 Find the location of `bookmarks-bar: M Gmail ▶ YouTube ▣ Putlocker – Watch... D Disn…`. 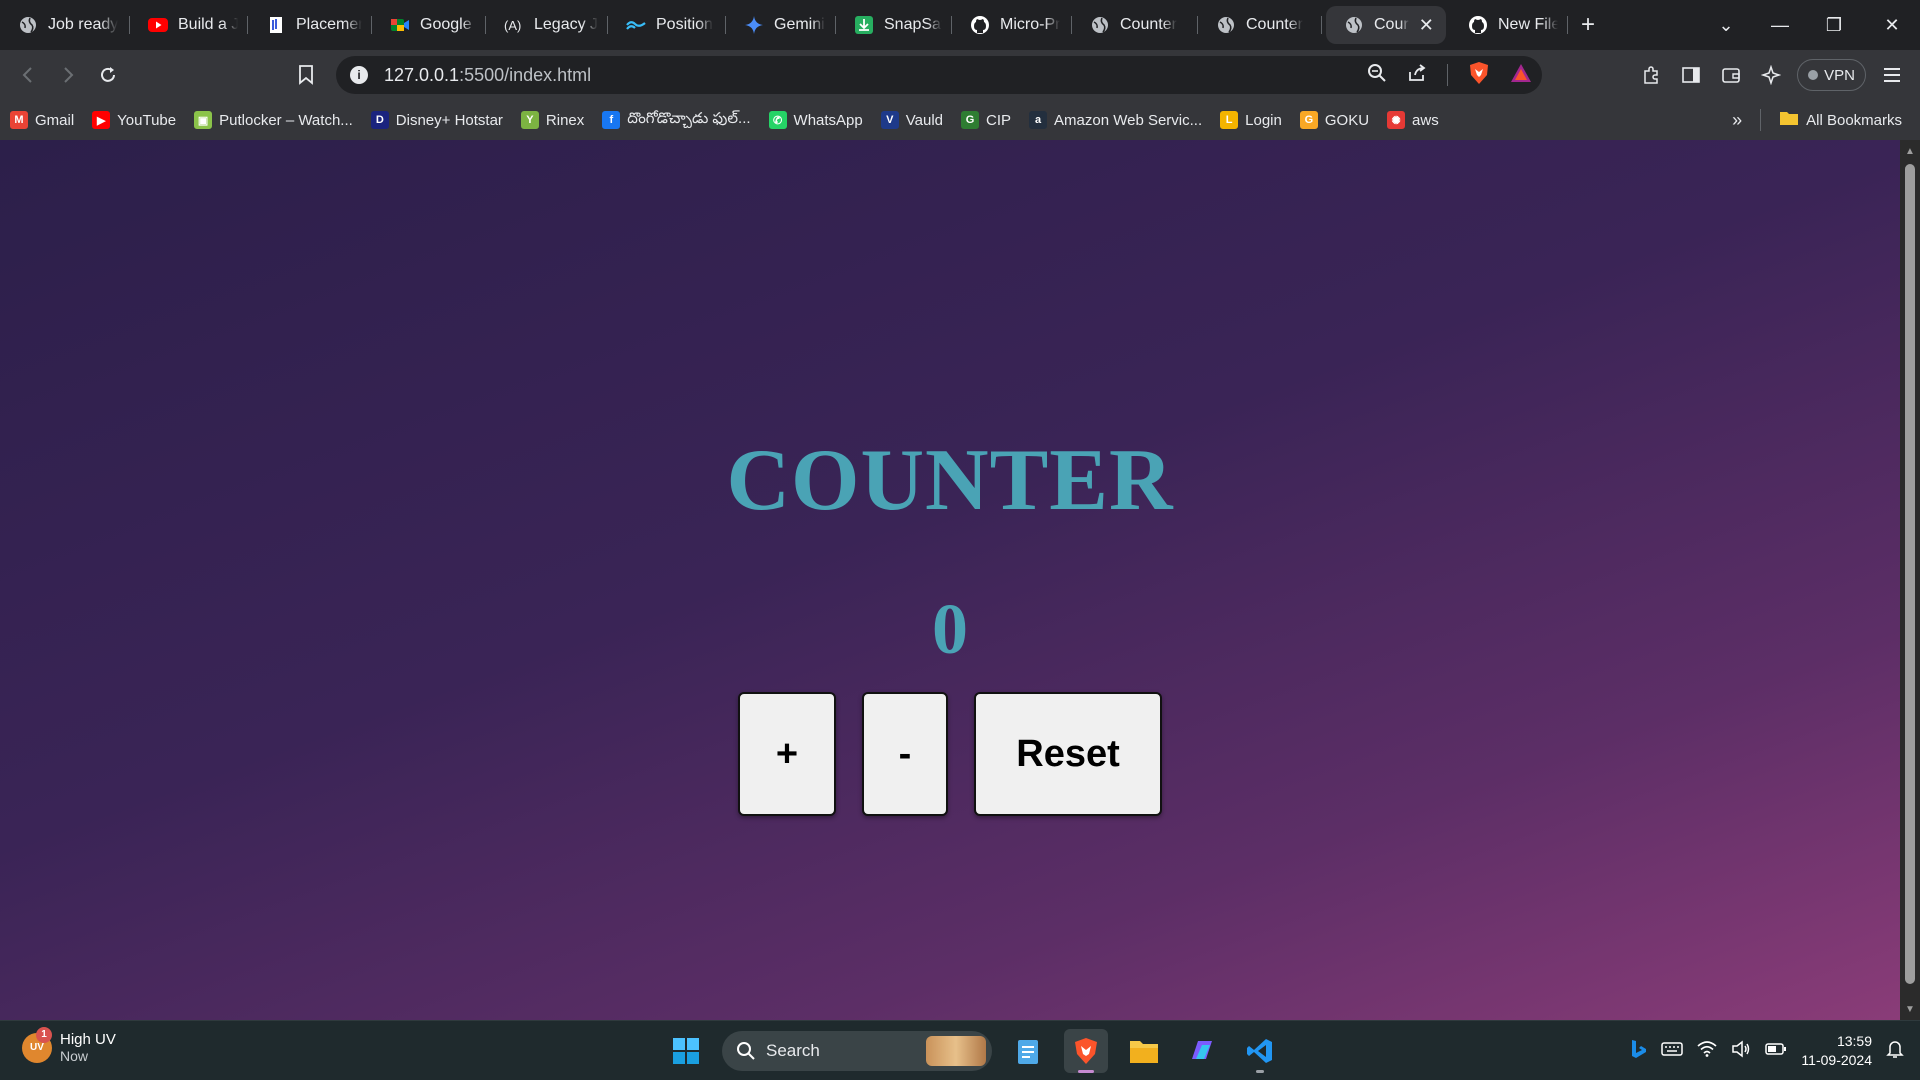

bookmarks-bar: M Gmail ▶ YouTube ▣ Putlocker – Watch... D Disn… is located at coordinates (960, 120).